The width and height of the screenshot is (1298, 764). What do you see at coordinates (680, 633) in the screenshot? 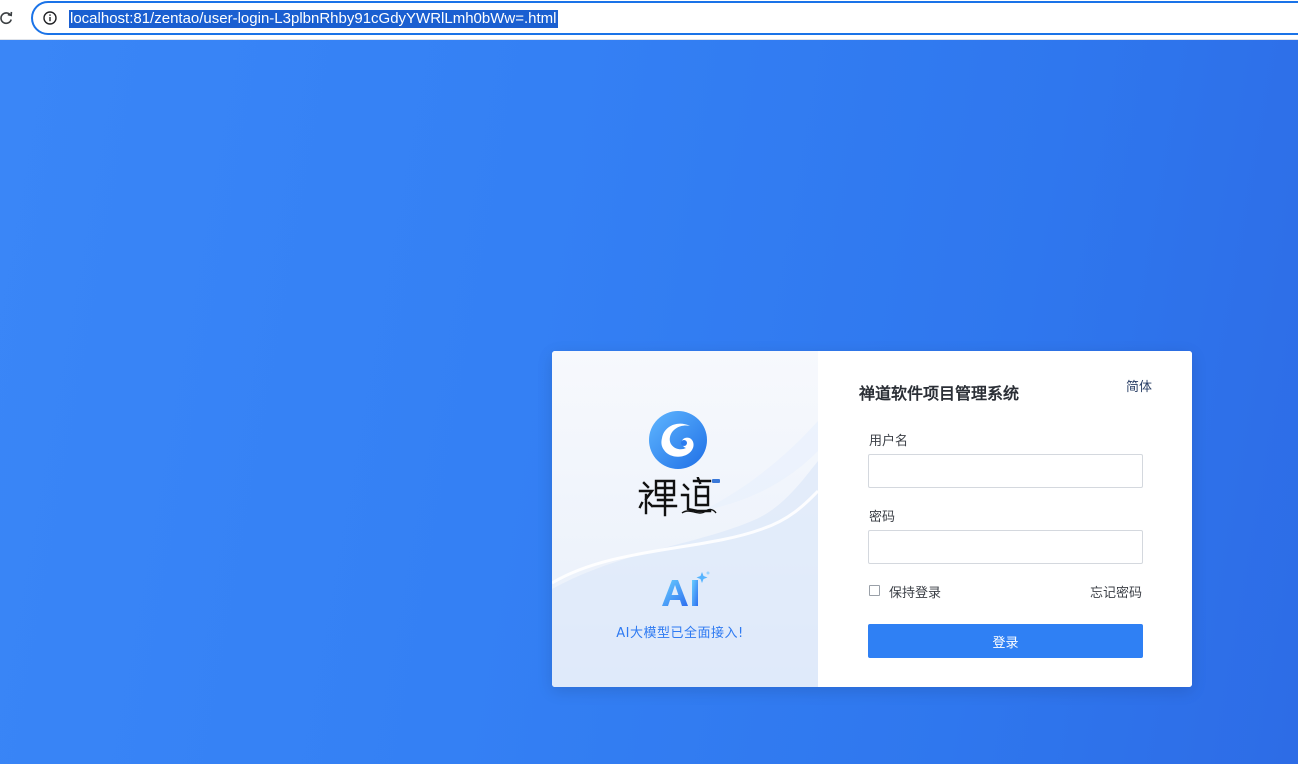
I see `ai-caption: AI大模型已全面接入!` at bounding box center [680, 633].